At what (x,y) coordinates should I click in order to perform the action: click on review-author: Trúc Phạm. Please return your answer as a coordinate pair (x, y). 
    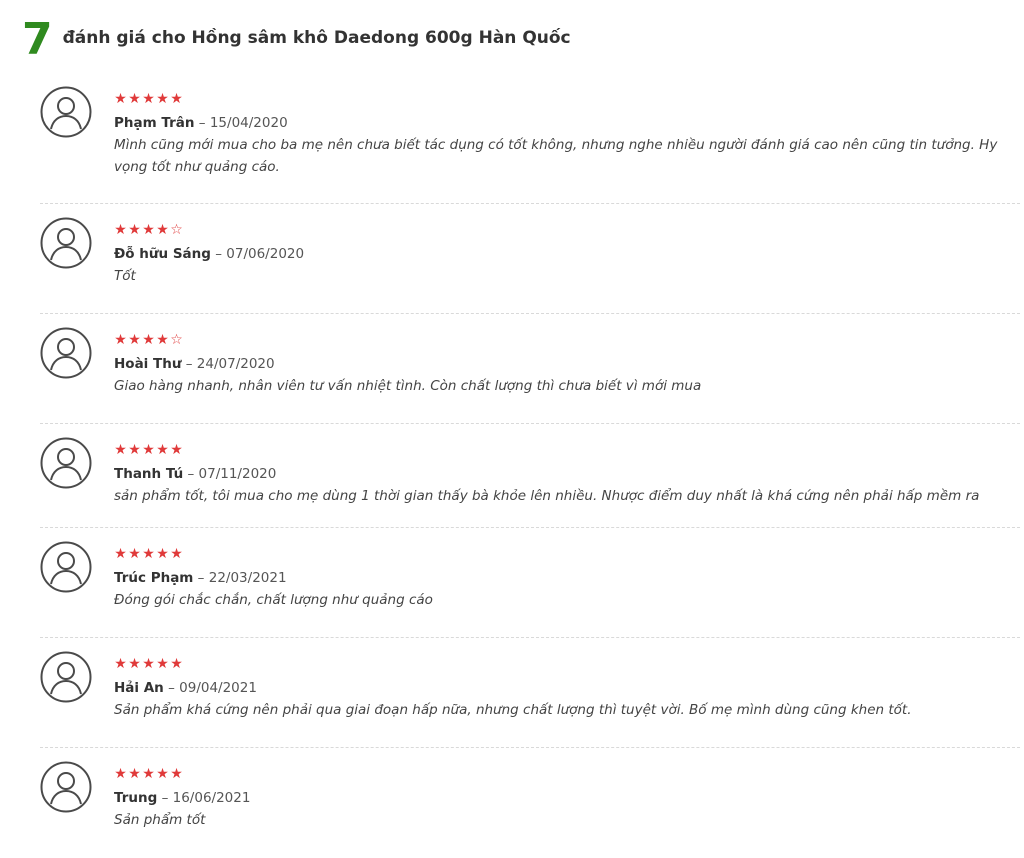
    Looking at the image, I should click on (154, 578).